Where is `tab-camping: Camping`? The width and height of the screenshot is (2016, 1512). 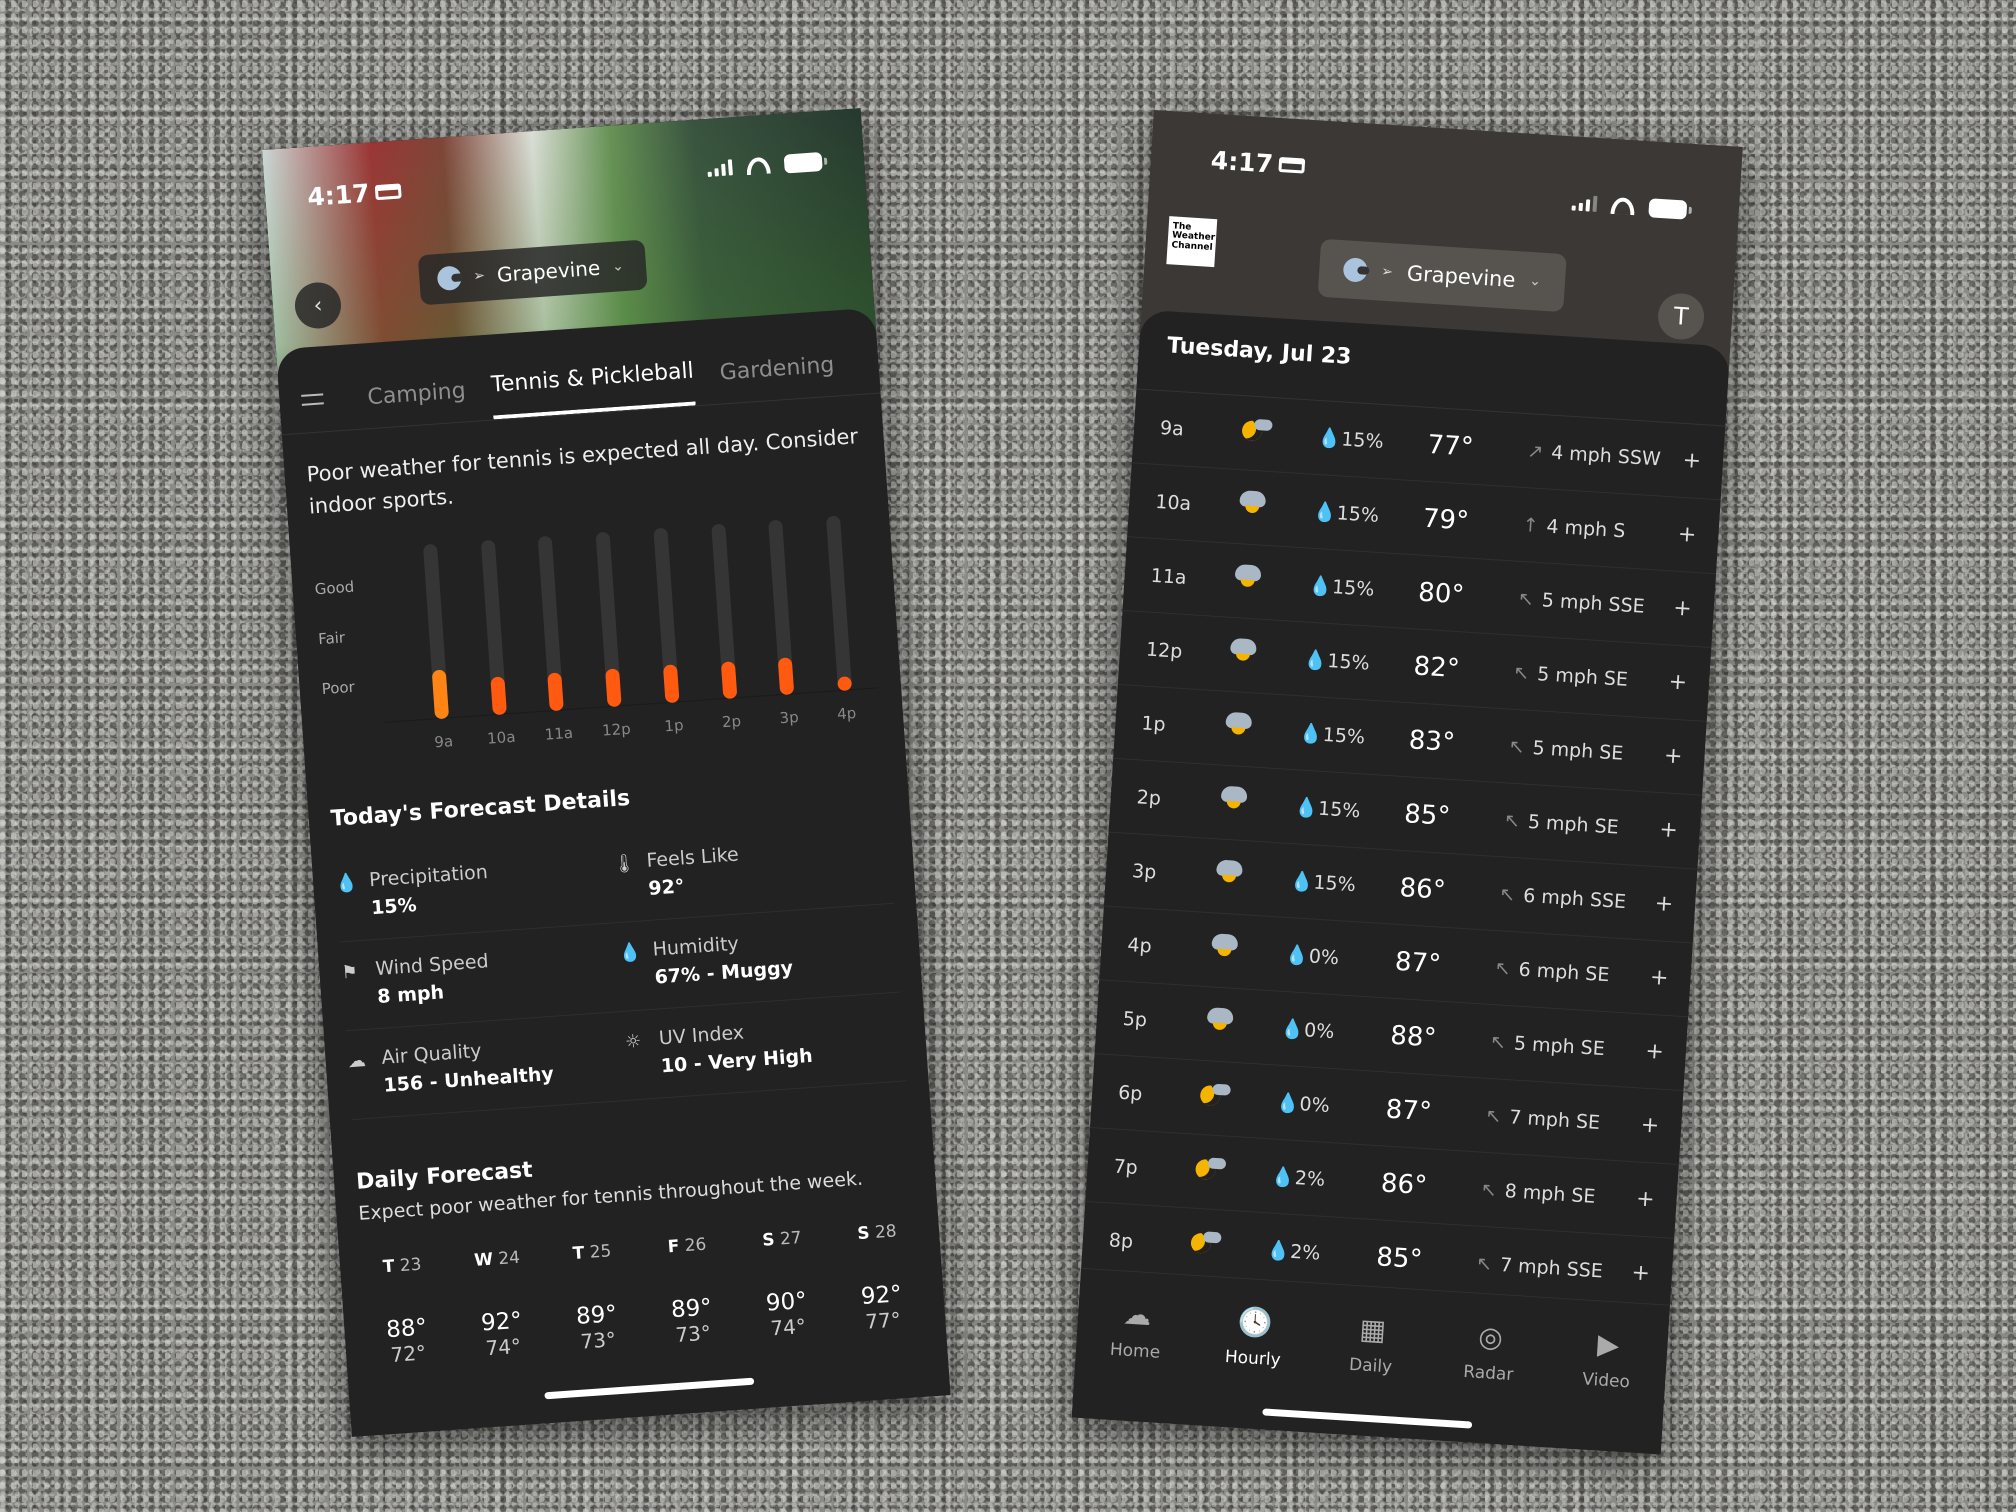
tab-camping: Camping is located at coordinates (417, 403).